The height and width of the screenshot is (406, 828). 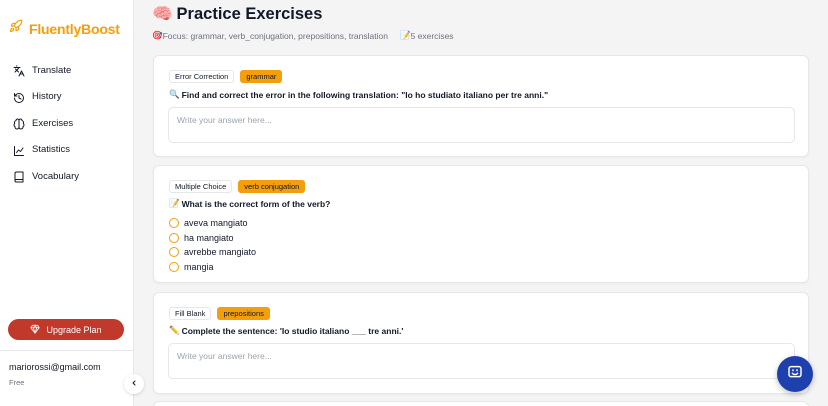 What do you see at coordinates (55, 367) in the screenshot?
I see `user-email: mariorossi@gmail.com` at bounding box center [55, 367].